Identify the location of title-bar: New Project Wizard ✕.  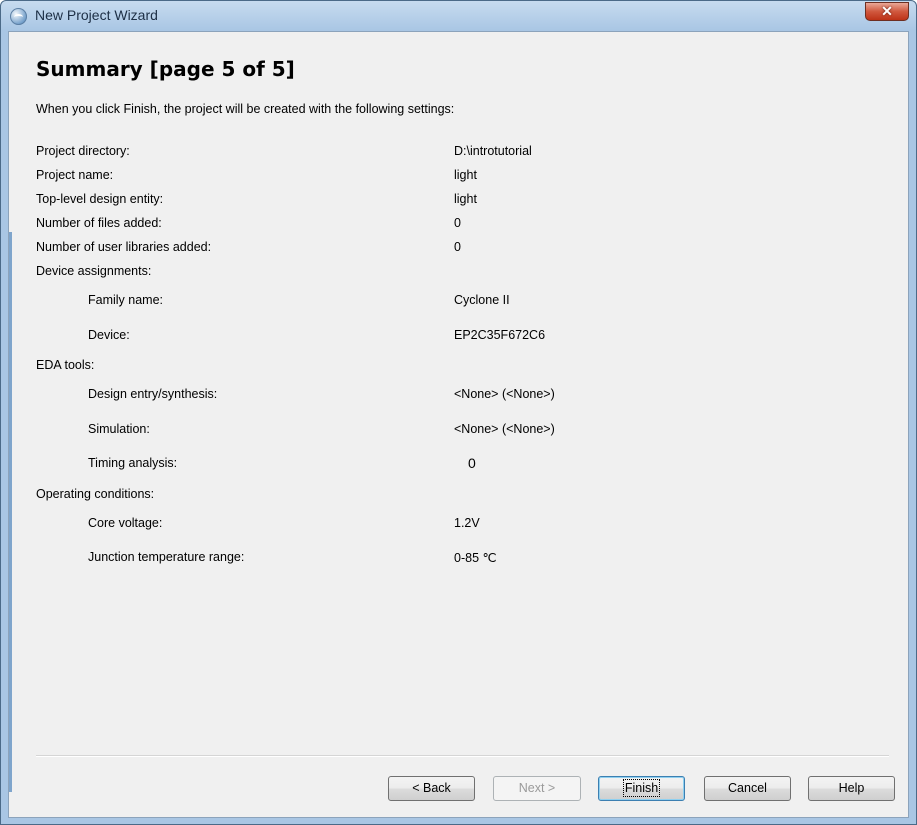
(458, 16).